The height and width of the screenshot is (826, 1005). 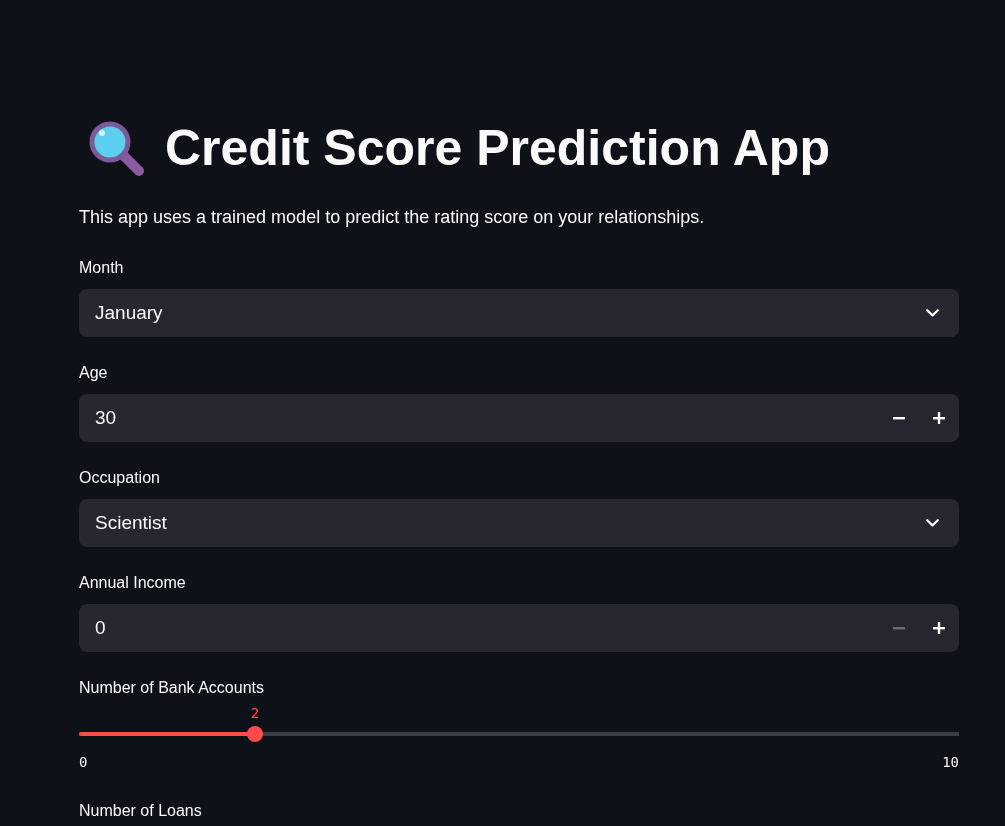 What do you see at coordinates (255, 734) in the screenshot?
I see `slider-thumb` at bounding box center [255, 734].